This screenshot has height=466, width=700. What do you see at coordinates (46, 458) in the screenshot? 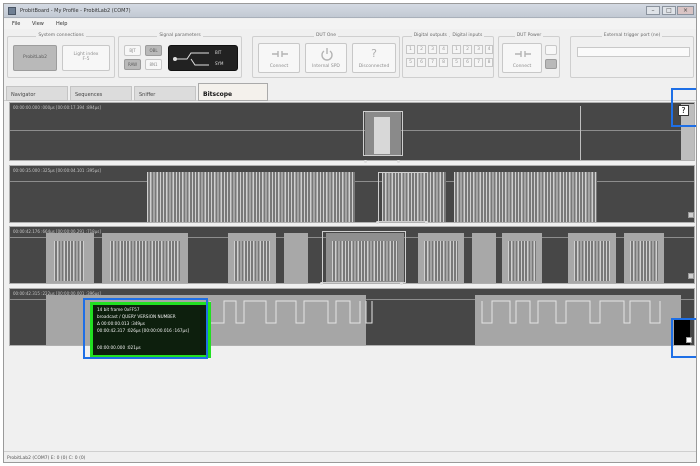
I see `status-text: ProbitLab2 (COM7) E: 0 (0) C: 0 (0)` at bounding box center [46, 458].